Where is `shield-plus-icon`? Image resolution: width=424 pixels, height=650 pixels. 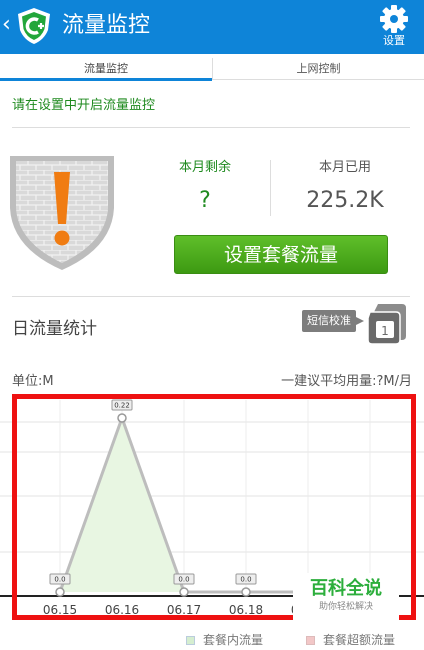 shield-plus-icon is located at coordinates (34, 26).